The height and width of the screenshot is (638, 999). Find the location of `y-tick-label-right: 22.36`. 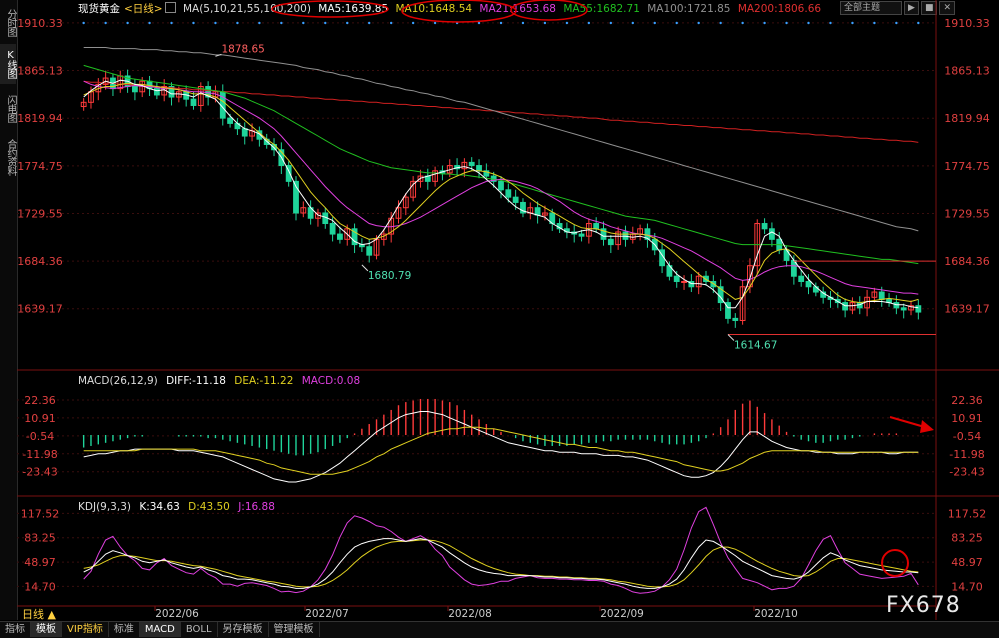

y-tick-label-right: 22.36 is located at coordinates (967, 400).